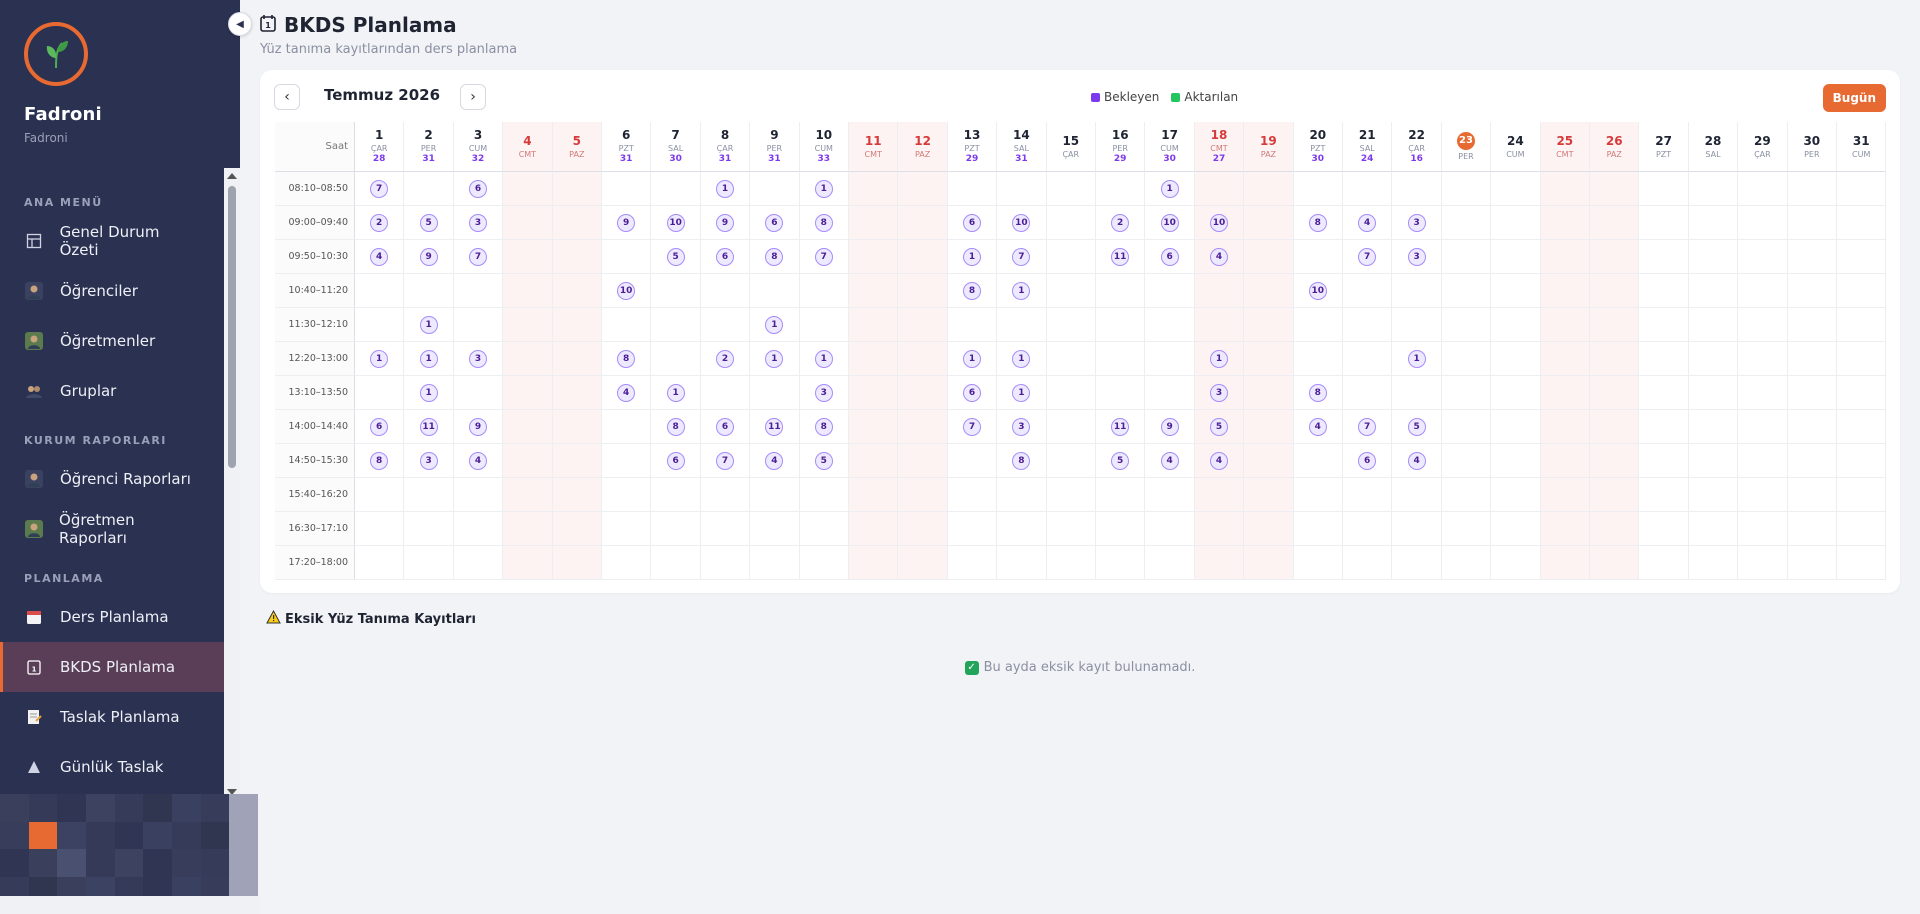 The width and height of the screenshot is (1920, 914). What do you see at coordinates (775, 427) in the screenshot?
I see `schedule-cell: 11` at bounding box center [775, 427].